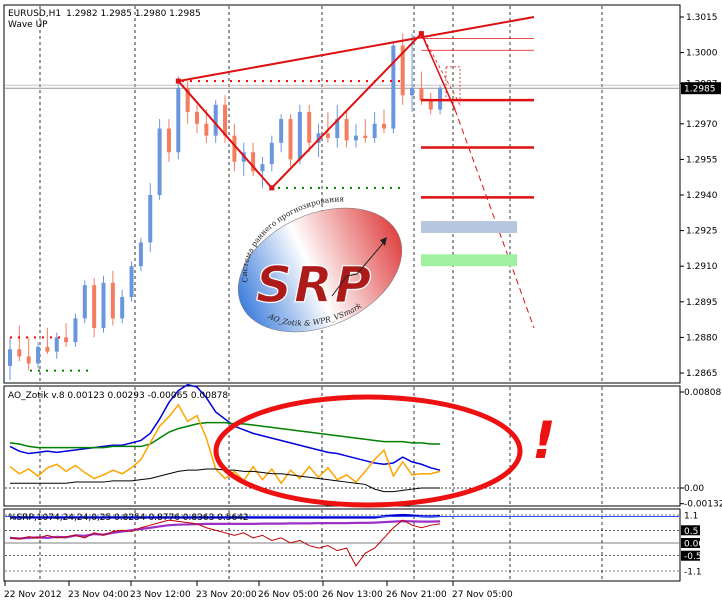 Image resolution: width=722 pixels, height=609 pixels. What do you see at coordinates (693, 557) in the screenshot?
I see `y-tick-label: -0.5` at bounding box center [693, 557].